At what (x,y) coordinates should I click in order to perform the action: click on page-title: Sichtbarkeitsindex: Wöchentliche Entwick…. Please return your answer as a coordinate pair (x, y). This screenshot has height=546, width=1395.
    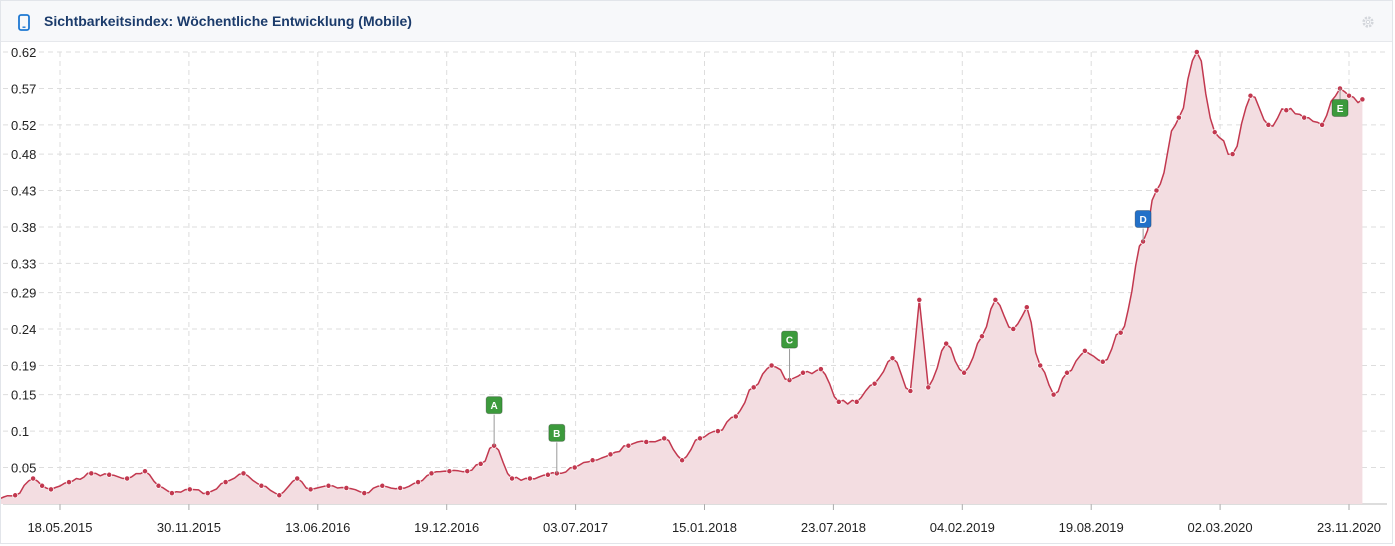
    Looking at the image, I should click on (228, 21).